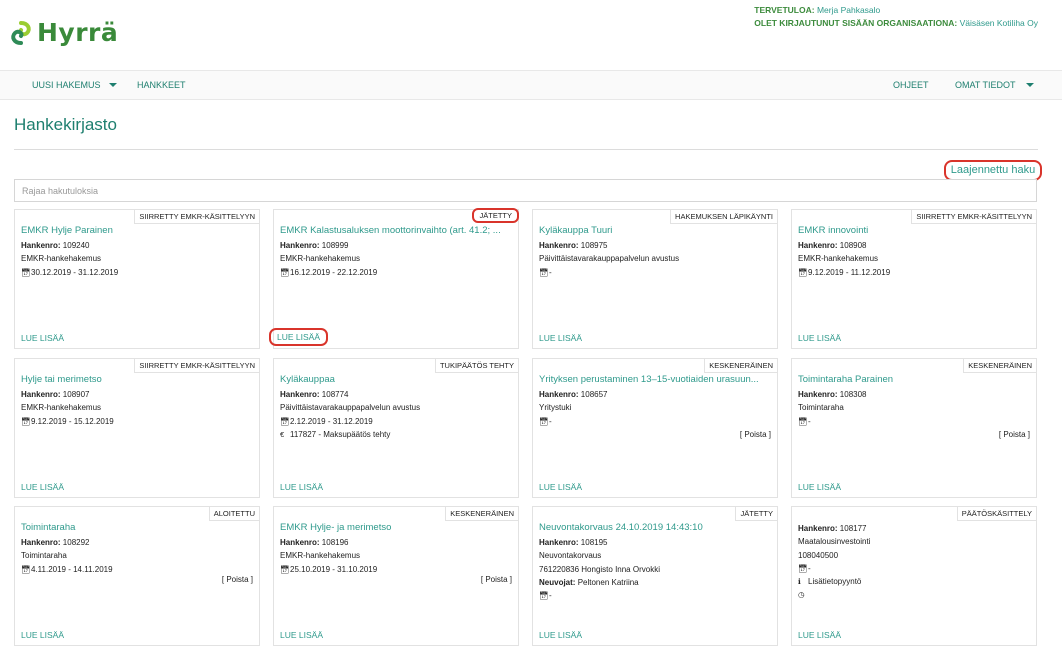 The height and width of the screenshot is (660, 1062). What do you see at coordinates (137, 394) in the screenshot?
I see `project-number: Hankenro: 108907` at bounding box center [137, 394].